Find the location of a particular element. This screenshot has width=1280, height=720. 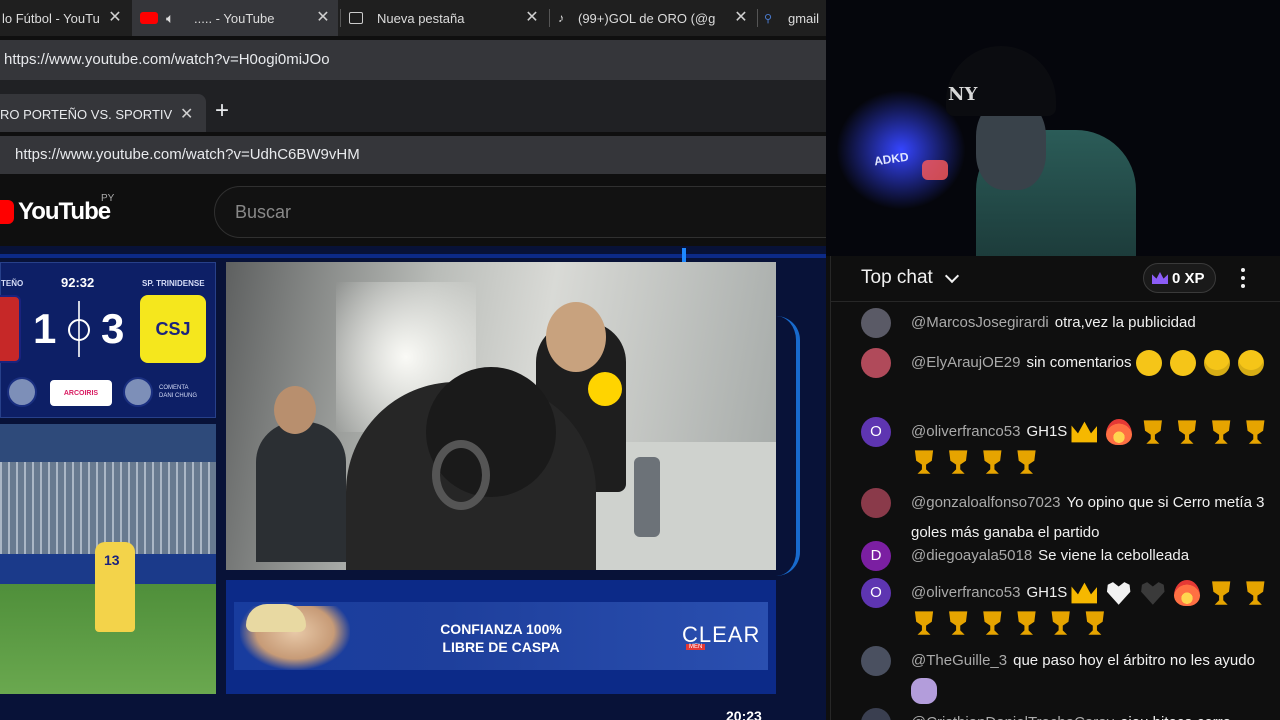

author-name: @MarcosJosegirardi is located at coordinates (980, 322).